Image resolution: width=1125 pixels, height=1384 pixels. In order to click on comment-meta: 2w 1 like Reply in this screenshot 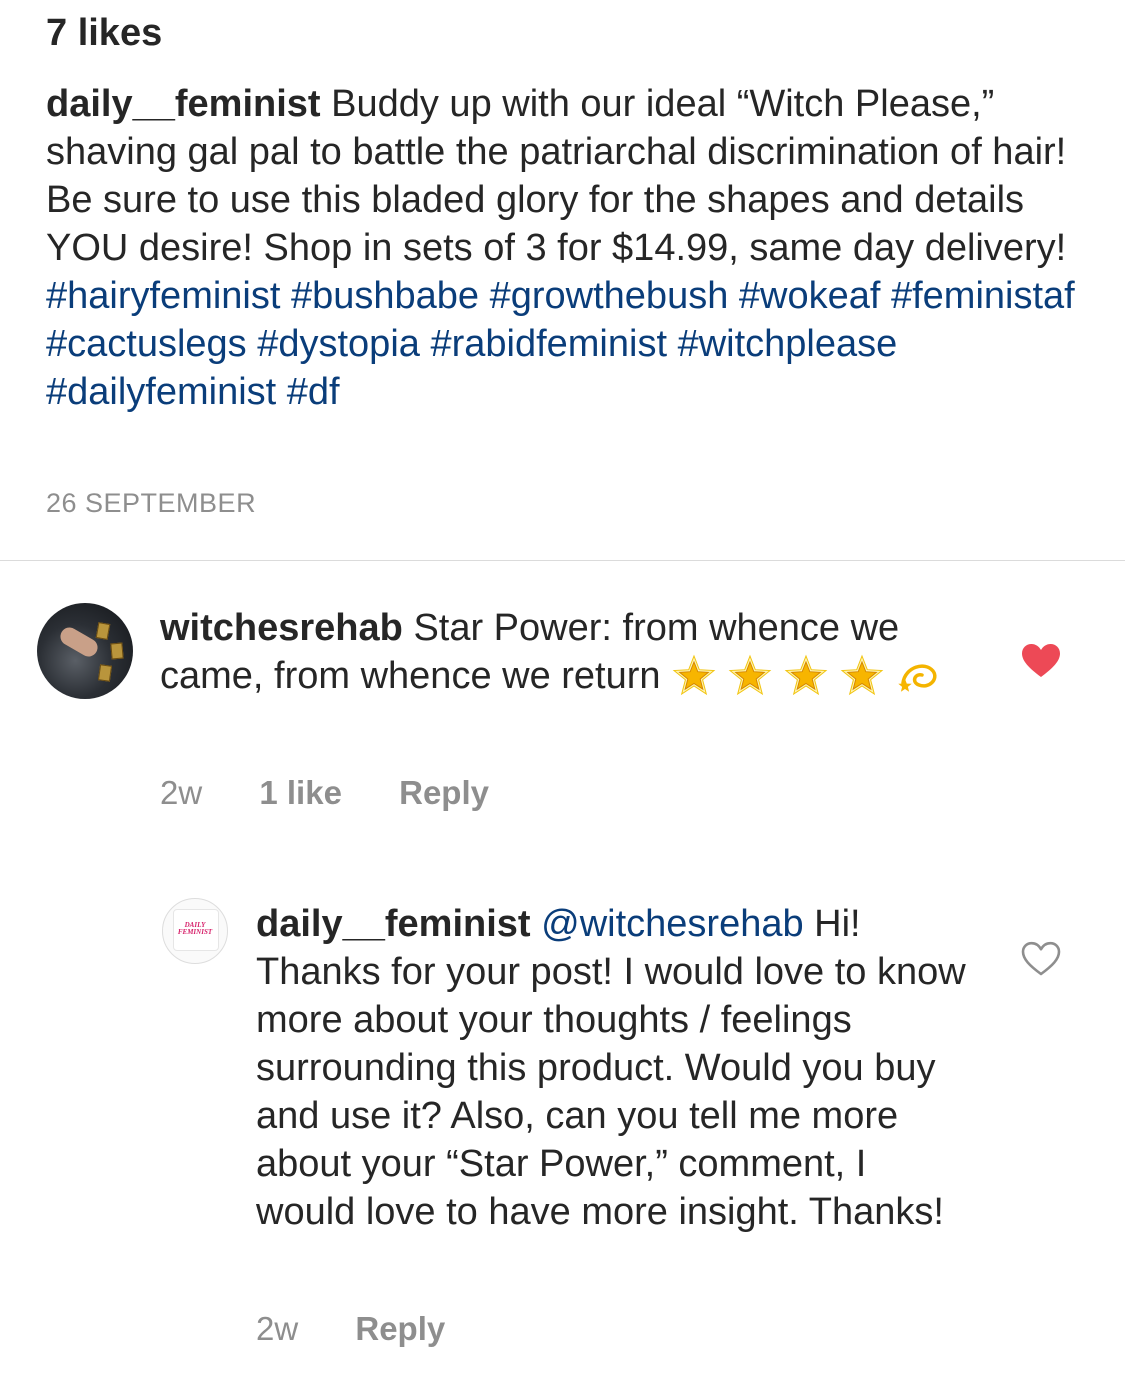, I will do `click(348, 793)`.